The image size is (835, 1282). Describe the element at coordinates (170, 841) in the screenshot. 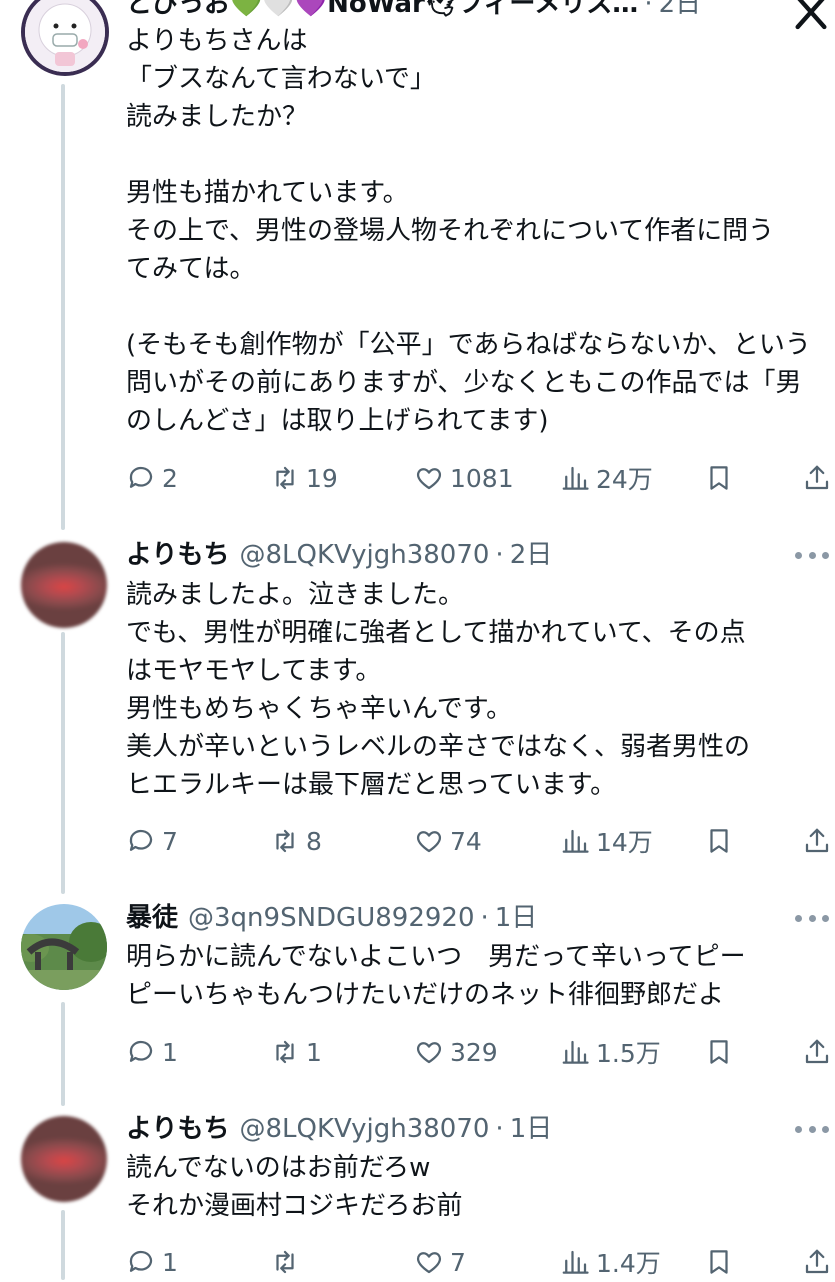

I see `reply-count: 7` at that location.